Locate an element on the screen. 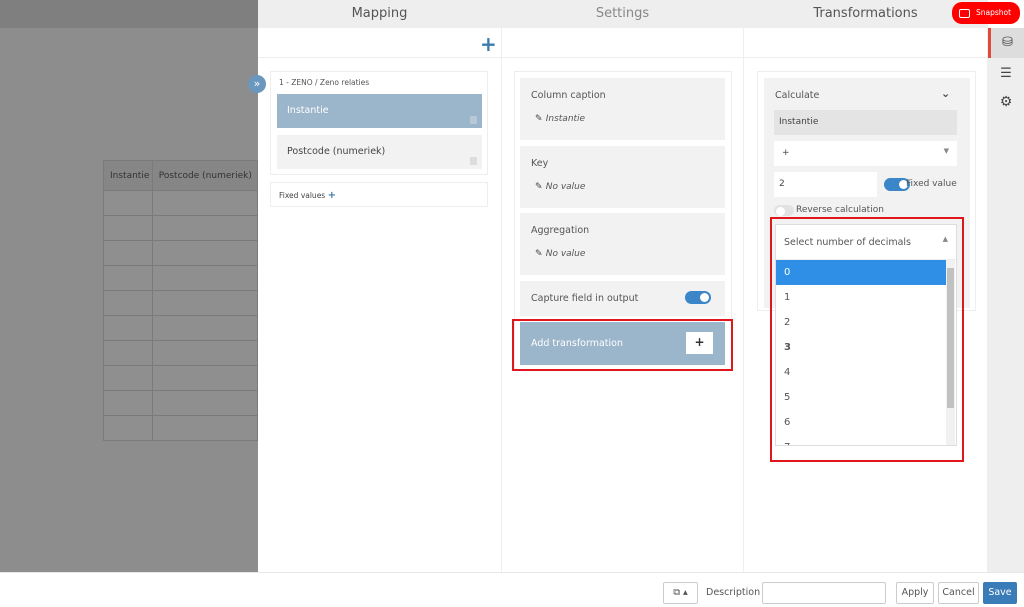  field-item-postcode: Postcode (numeriek) is located at coordinates (379, 152).